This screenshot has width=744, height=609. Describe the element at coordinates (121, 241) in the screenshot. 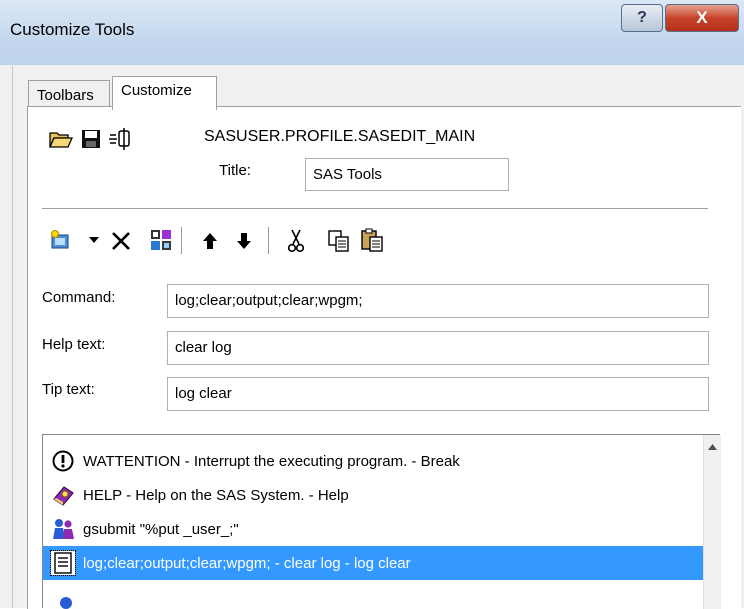

I see `delete-icon` at that location.